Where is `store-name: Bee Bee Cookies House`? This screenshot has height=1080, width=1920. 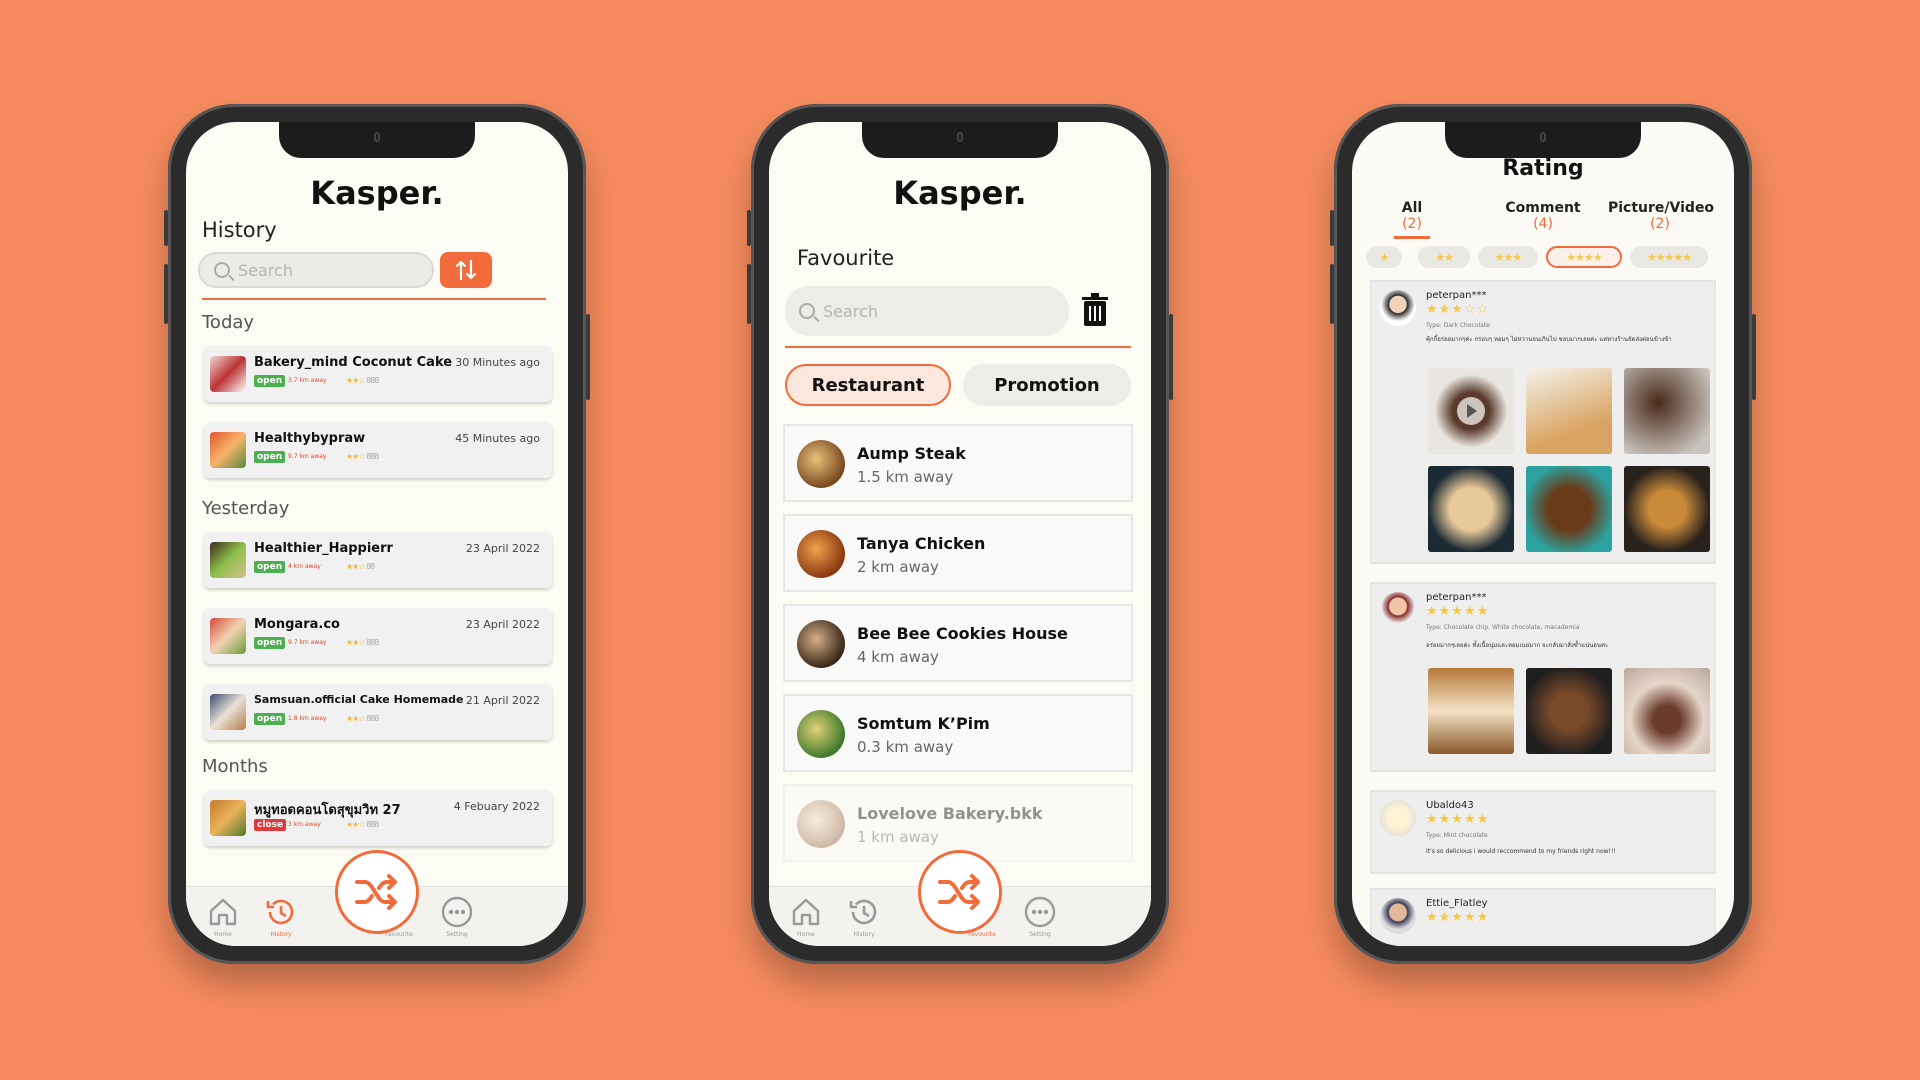
store-name: Bee Bee Cookies House is located at coordinates (962, 633).